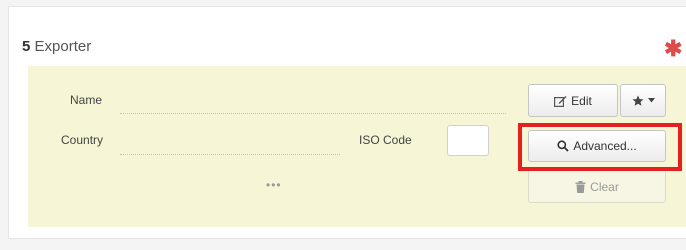 The image size is (686, 250). Describe the element at coordinates (581, 100) in the screenshot. I see `edit-button-label: Edit` at that location.